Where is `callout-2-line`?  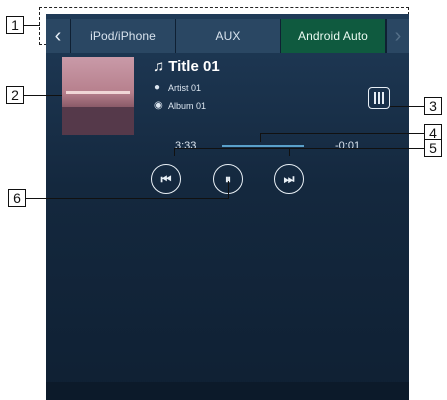 callout-2-line is located at coordinates (43, 96).